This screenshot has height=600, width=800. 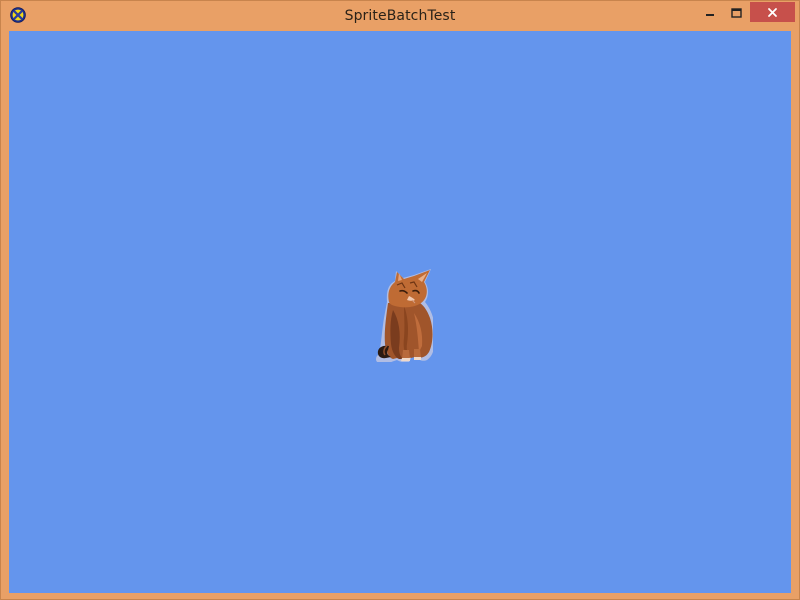 I want to click on close-button, so click(x=772, y=12).